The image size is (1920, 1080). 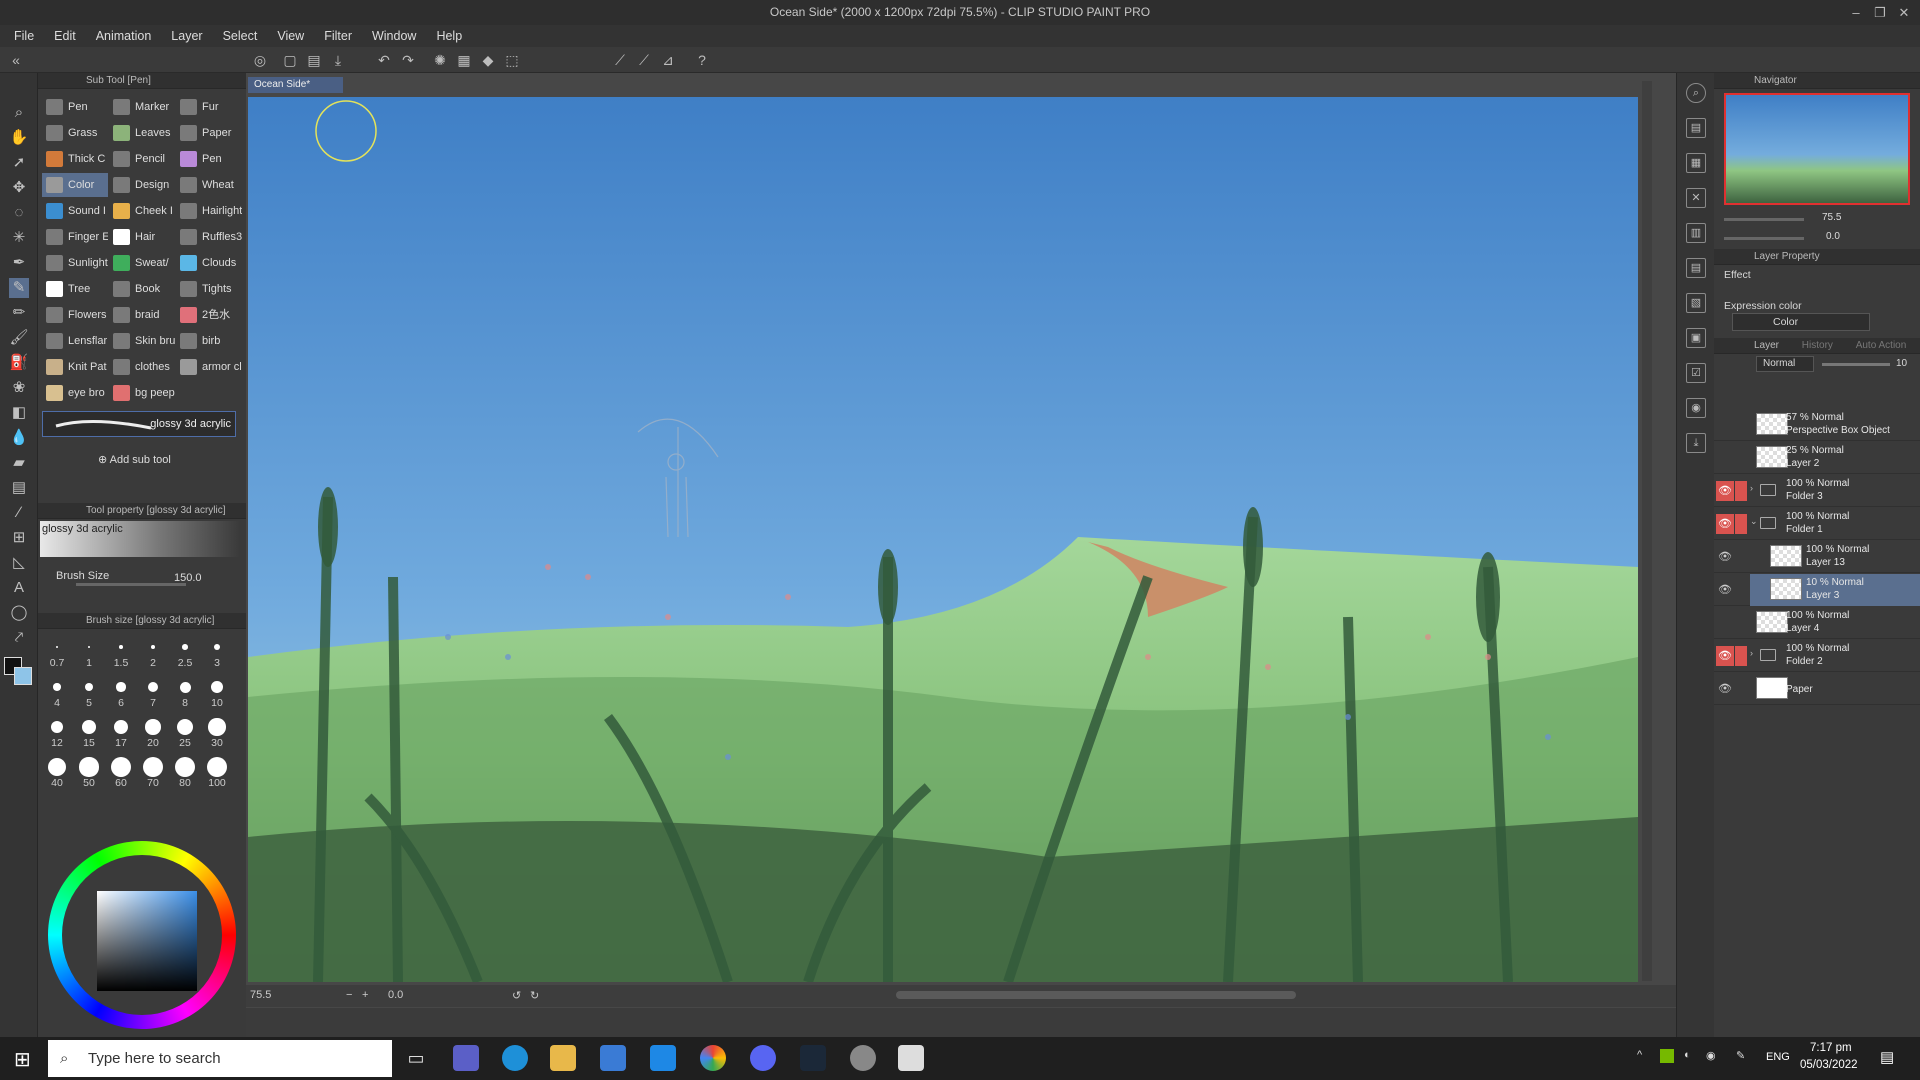 What do you see at coordinates (89, 692) in the screenshot?
I see `brush-size-preset: 5` at bounding box center [89, 692].